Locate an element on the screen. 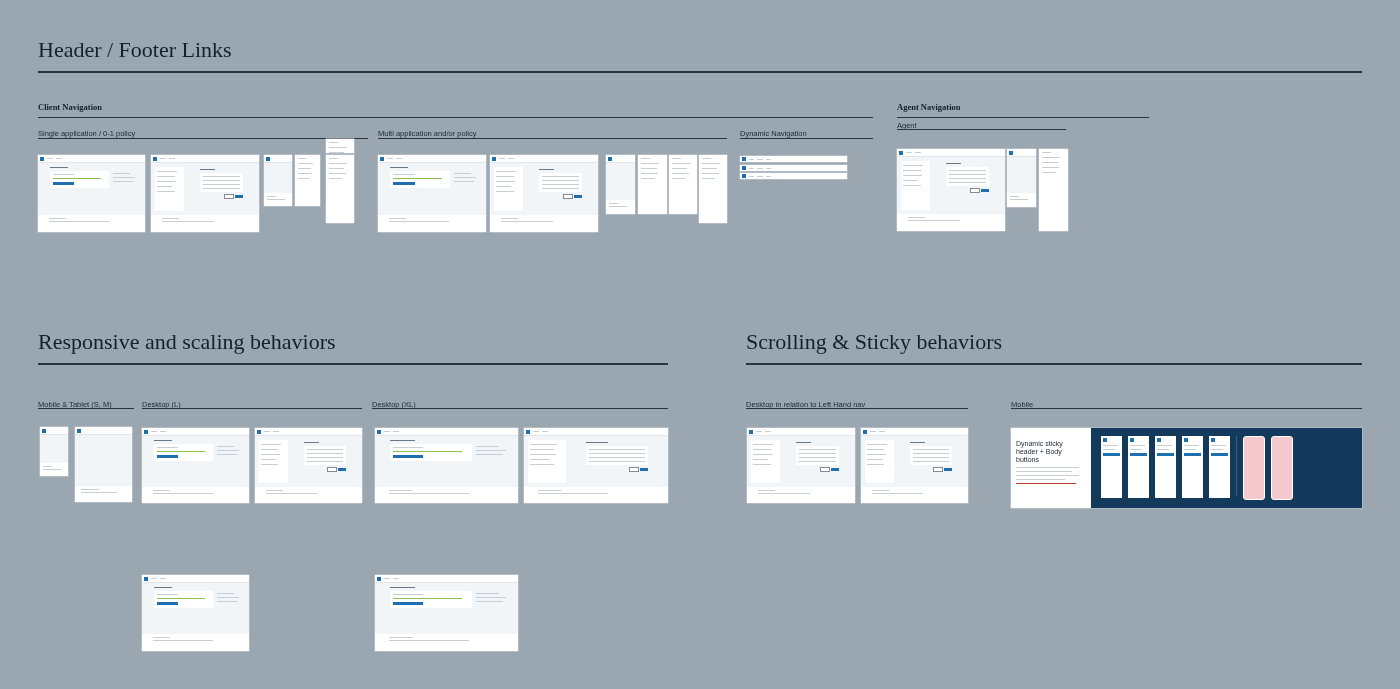 The width and height of the screenshot is (1400, 689). section-title: Scrolling & Sticky behaviors is located at coordinates (874, 342).